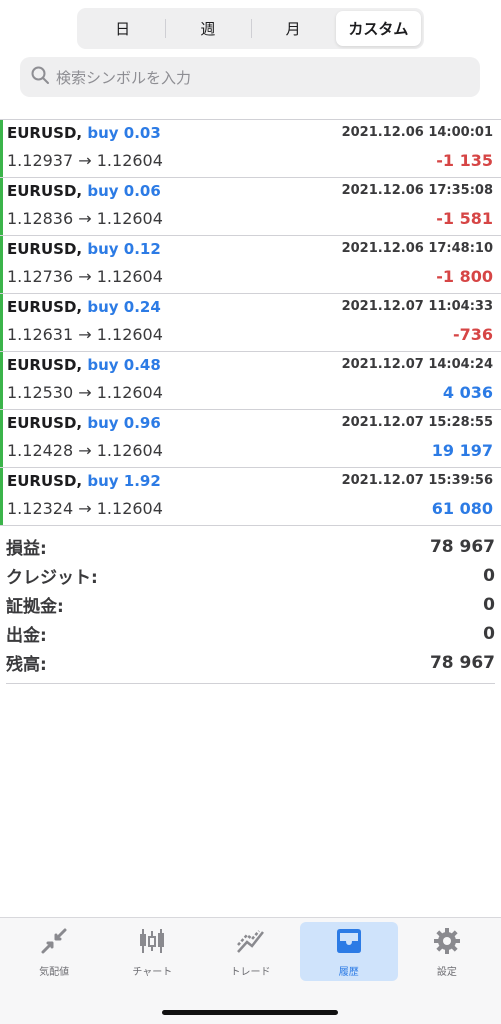 This screenshot has width=501, height=1024. I want to click on trade-side-volume: buy 0.06, so click(124, 191).